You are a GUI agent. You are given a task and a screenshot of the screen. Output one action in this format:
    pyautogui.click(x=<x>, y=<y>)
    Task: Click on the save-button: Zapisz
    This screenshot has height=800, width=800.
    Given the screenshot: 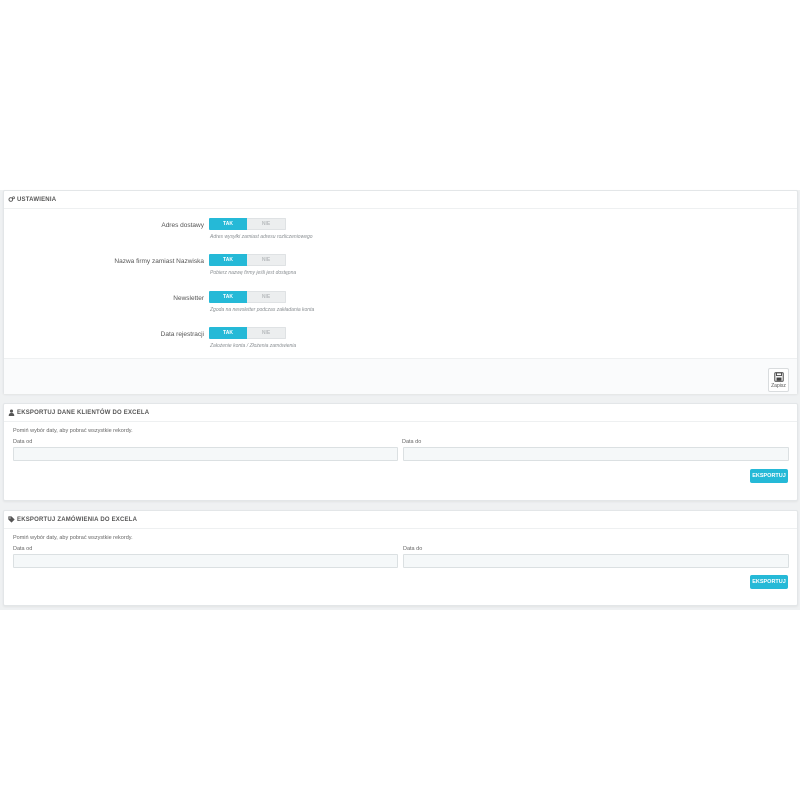 What is the action you would take?
    pyautogui.click(x=778, y=380)
    